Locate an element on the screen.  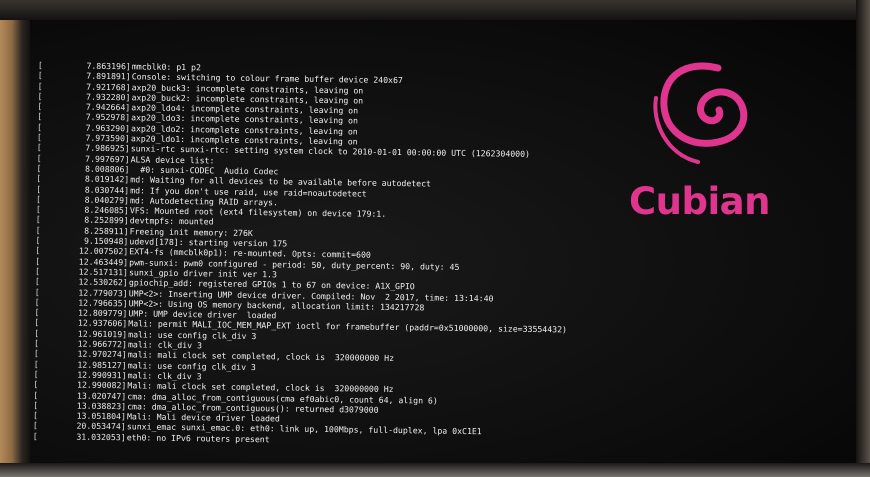
log-timestamp: 7.942664 is located at coordinates (105, 107).